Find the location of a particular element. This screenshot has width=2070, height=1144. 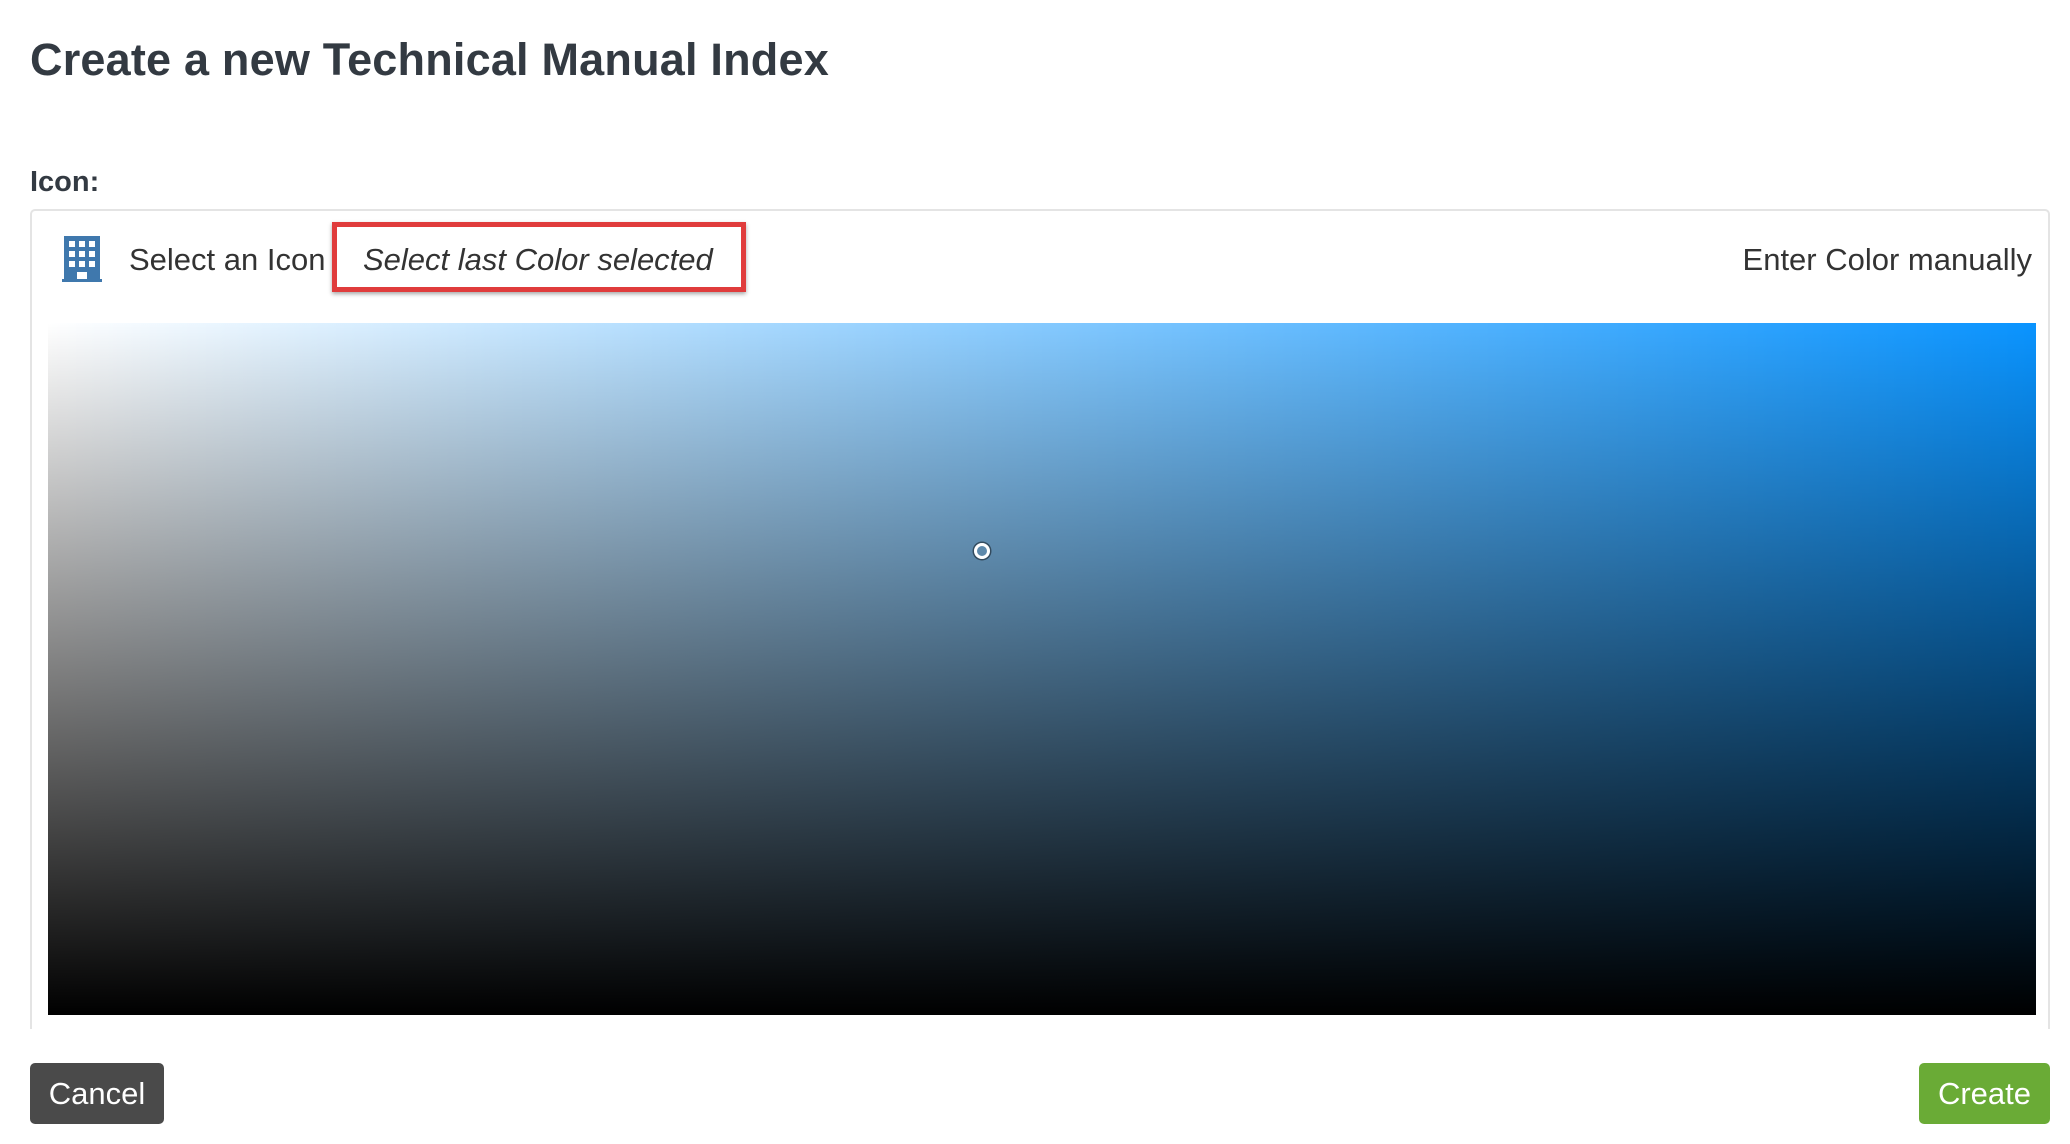

color-picker-handle is located at coordinates (982, 551).